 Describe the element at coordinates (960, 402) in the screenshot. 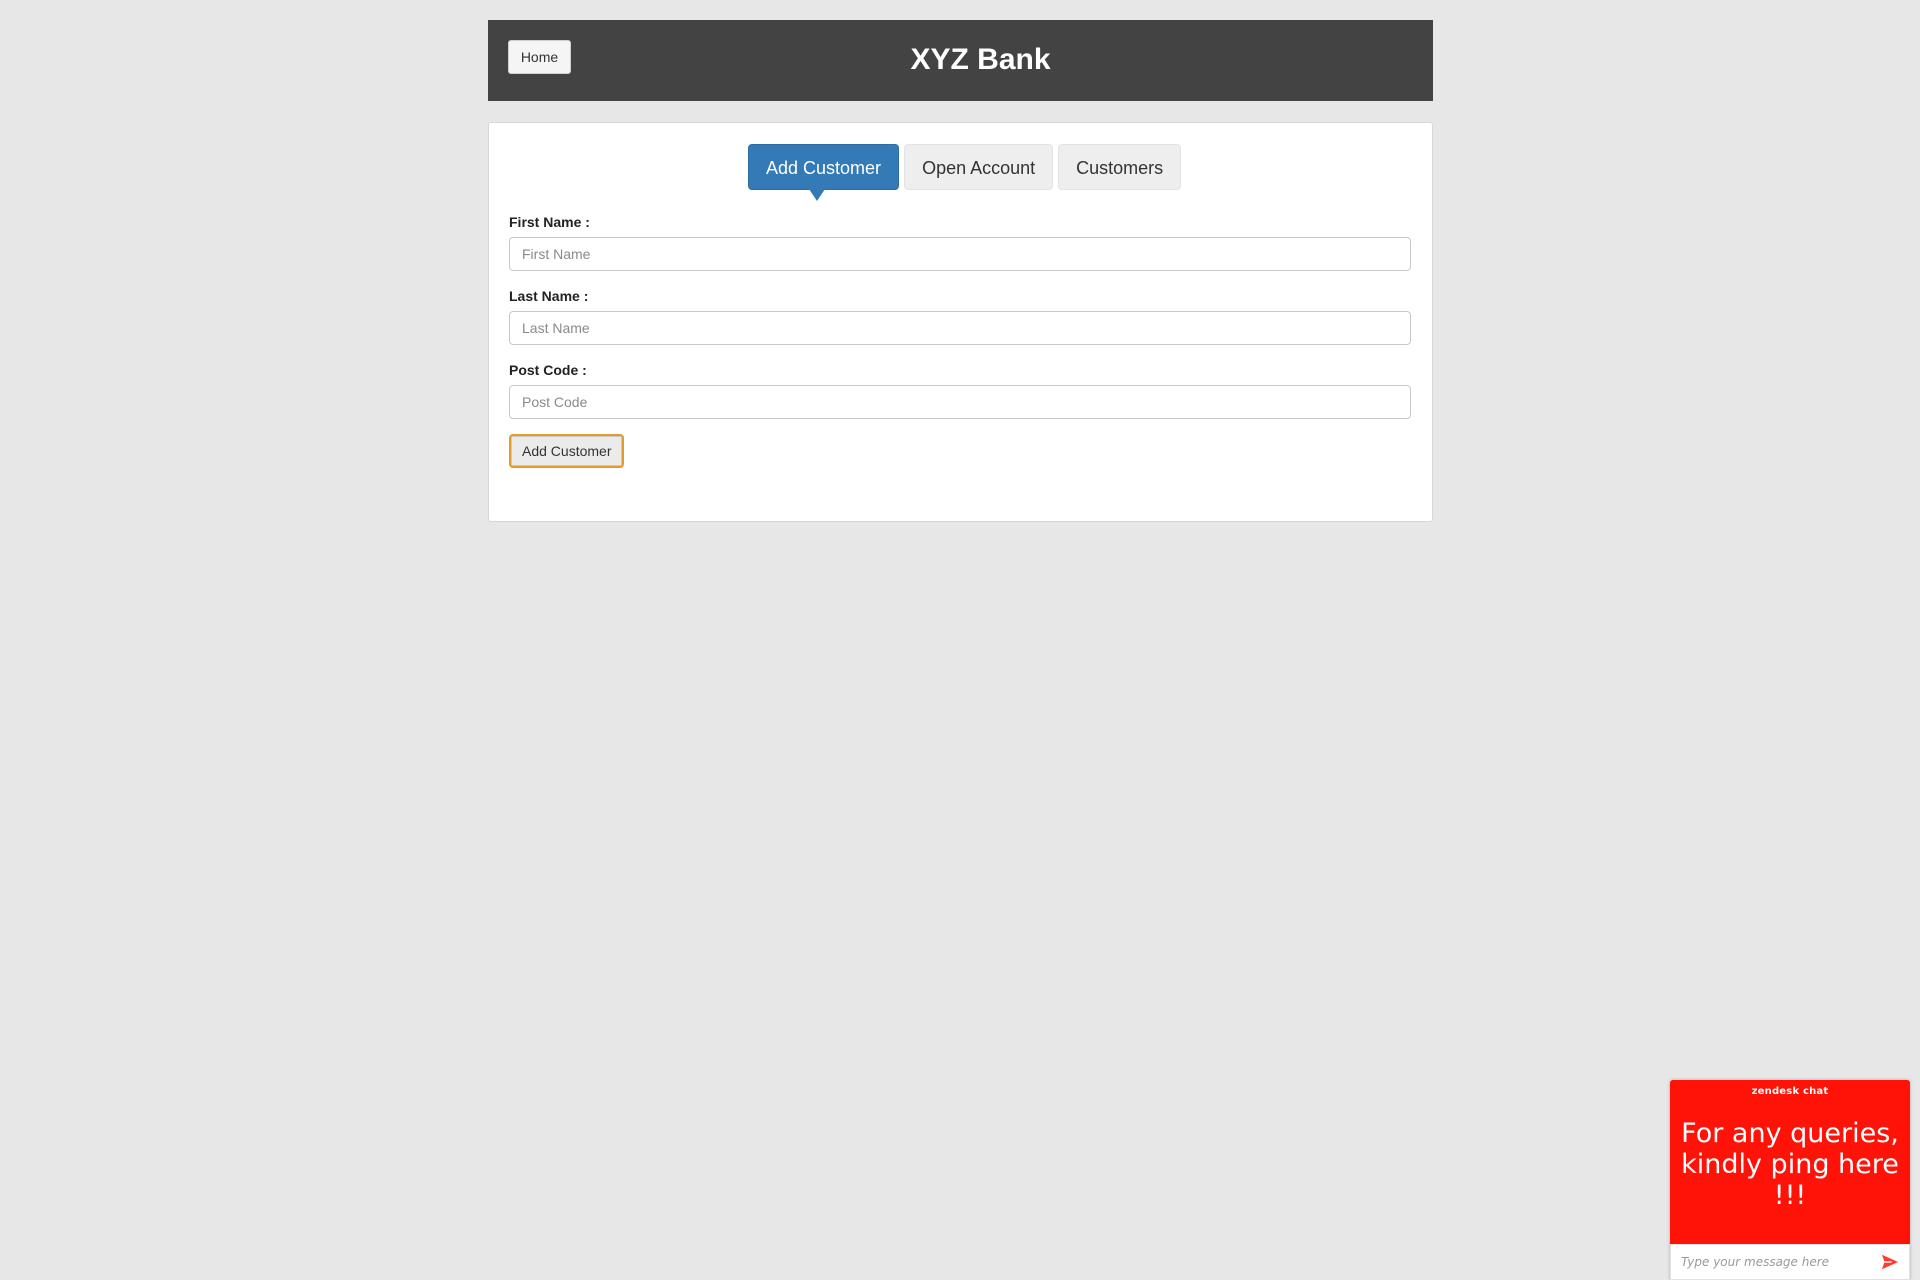

I see `post-code-input` at that location.